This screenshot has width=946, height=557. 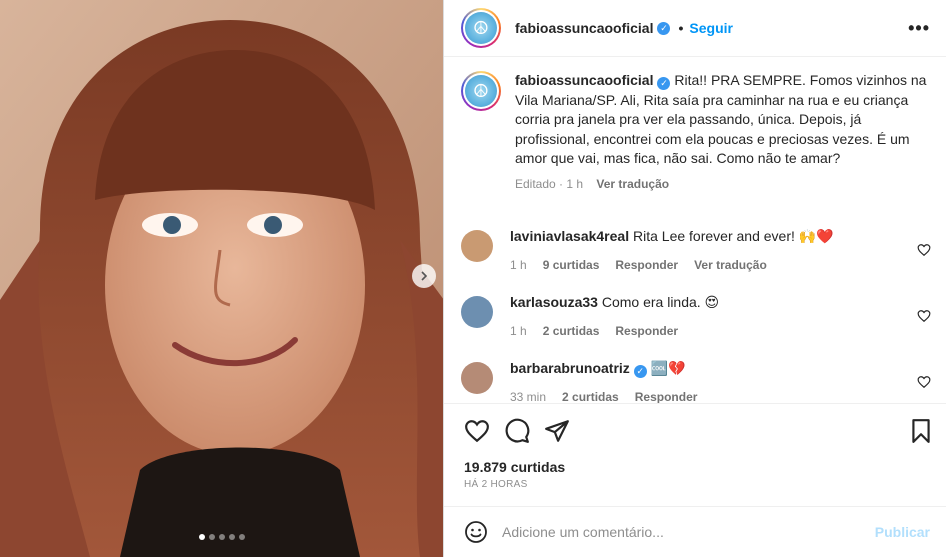 What do you see at coordinates (723, 185) in the screenshot?
I see `caption-meta: Editado · 1 h Ver tradução` at bounding box center [723, 185].